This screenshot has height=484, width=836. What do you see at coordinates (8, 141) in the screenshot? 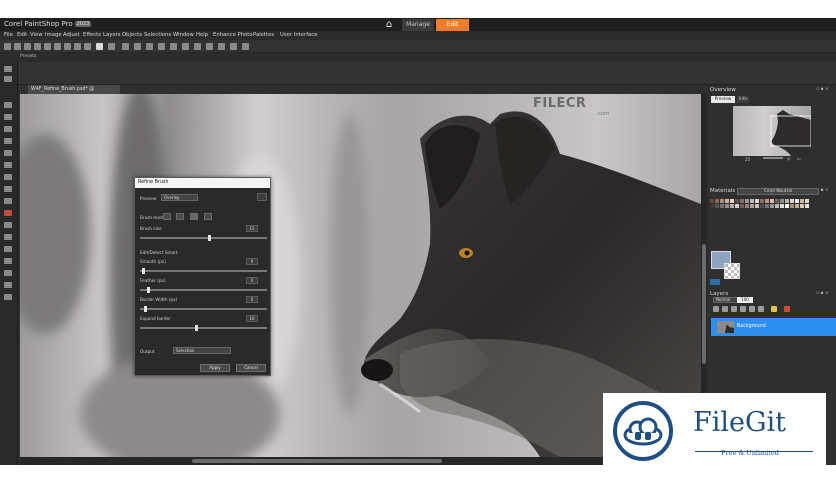
I see `straighten-tool-icon` at bounding box center [8, 141].